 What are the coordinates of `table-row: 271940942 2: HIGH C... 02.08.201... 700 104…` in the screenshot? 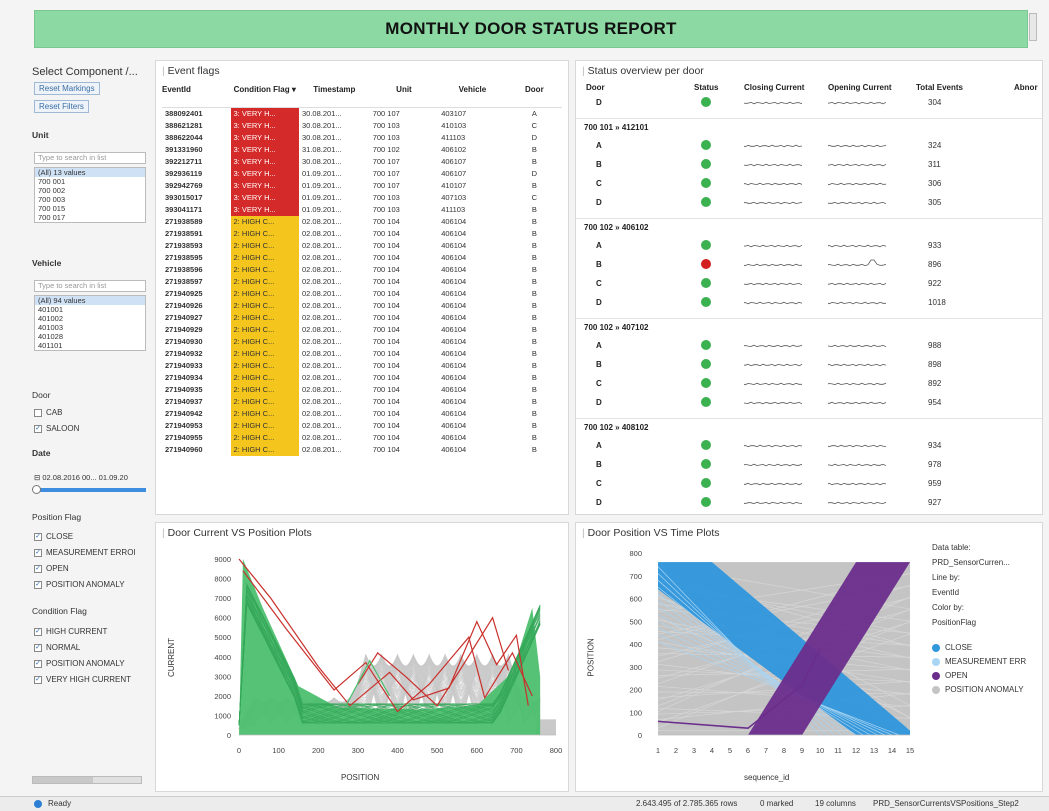 It's located at (362, 413).